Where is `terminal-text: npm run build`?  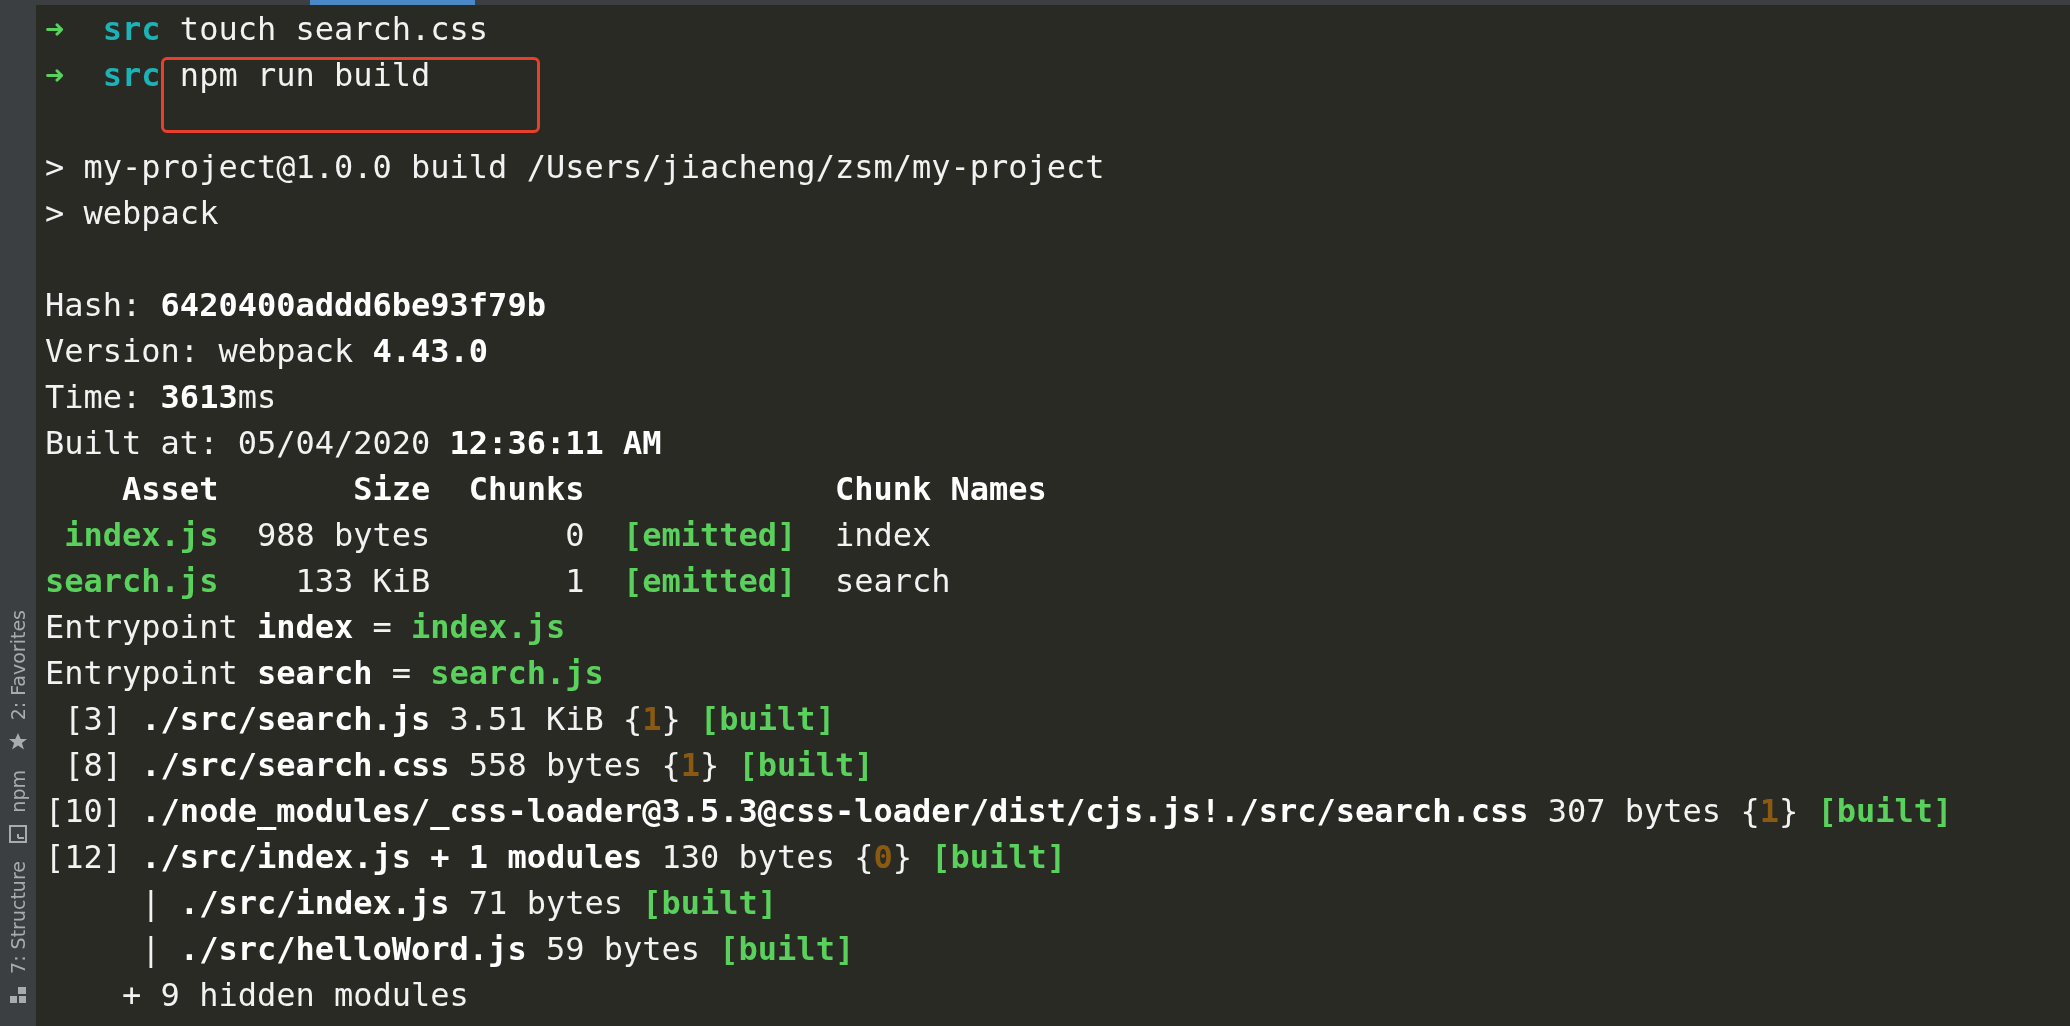 terminal-text: npm run build is located at coordinates (304, 75).